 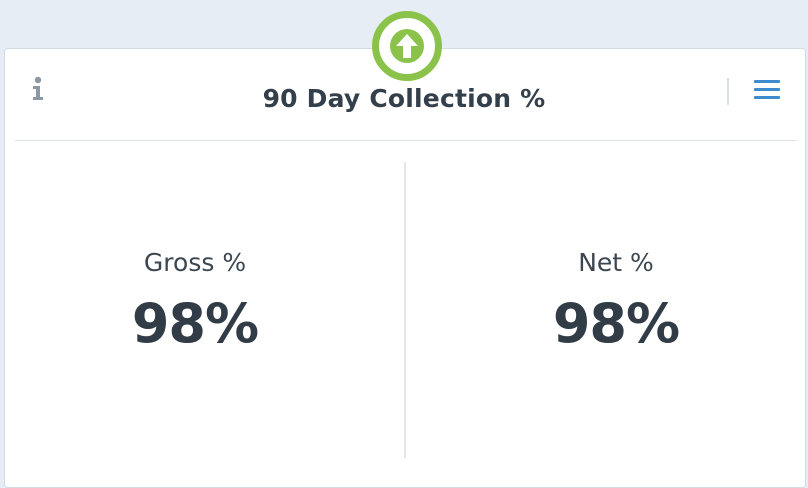 What do you see at coordinates (195, 323) in the screenshot?
I see `gross-value: 98%` at bounding box center [195, 323].